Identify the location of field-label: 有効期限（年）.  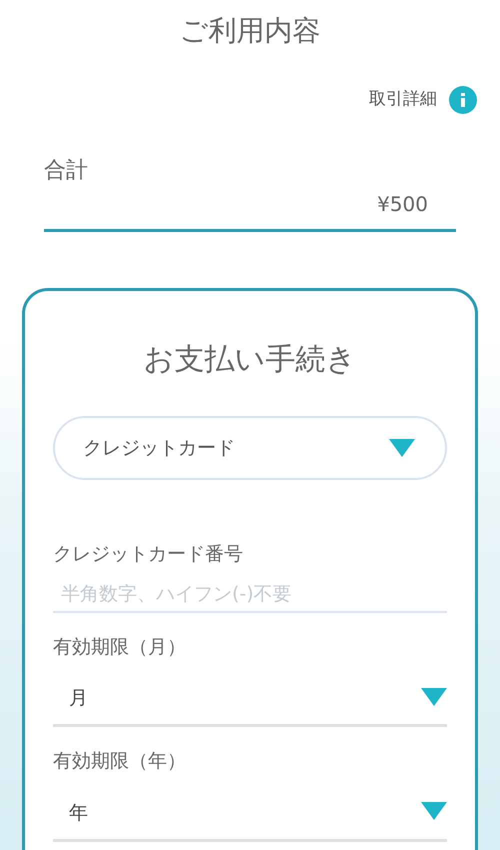
(120, 761).